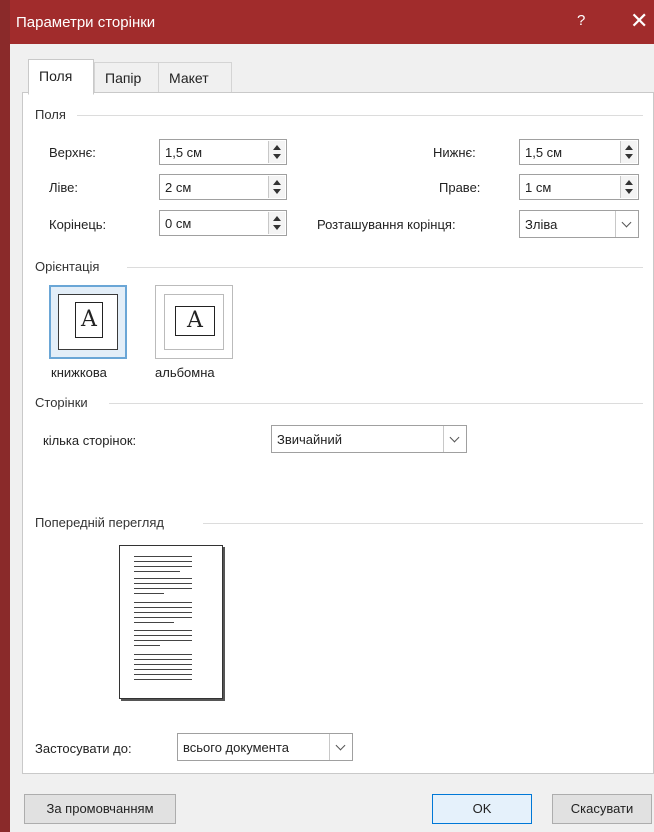 This screenshot has height=832, width=654. Describe the element at coordinates (332, 22) in the screenshot. I see `title-bar: Параметри сторінки ? ✕` at that location.